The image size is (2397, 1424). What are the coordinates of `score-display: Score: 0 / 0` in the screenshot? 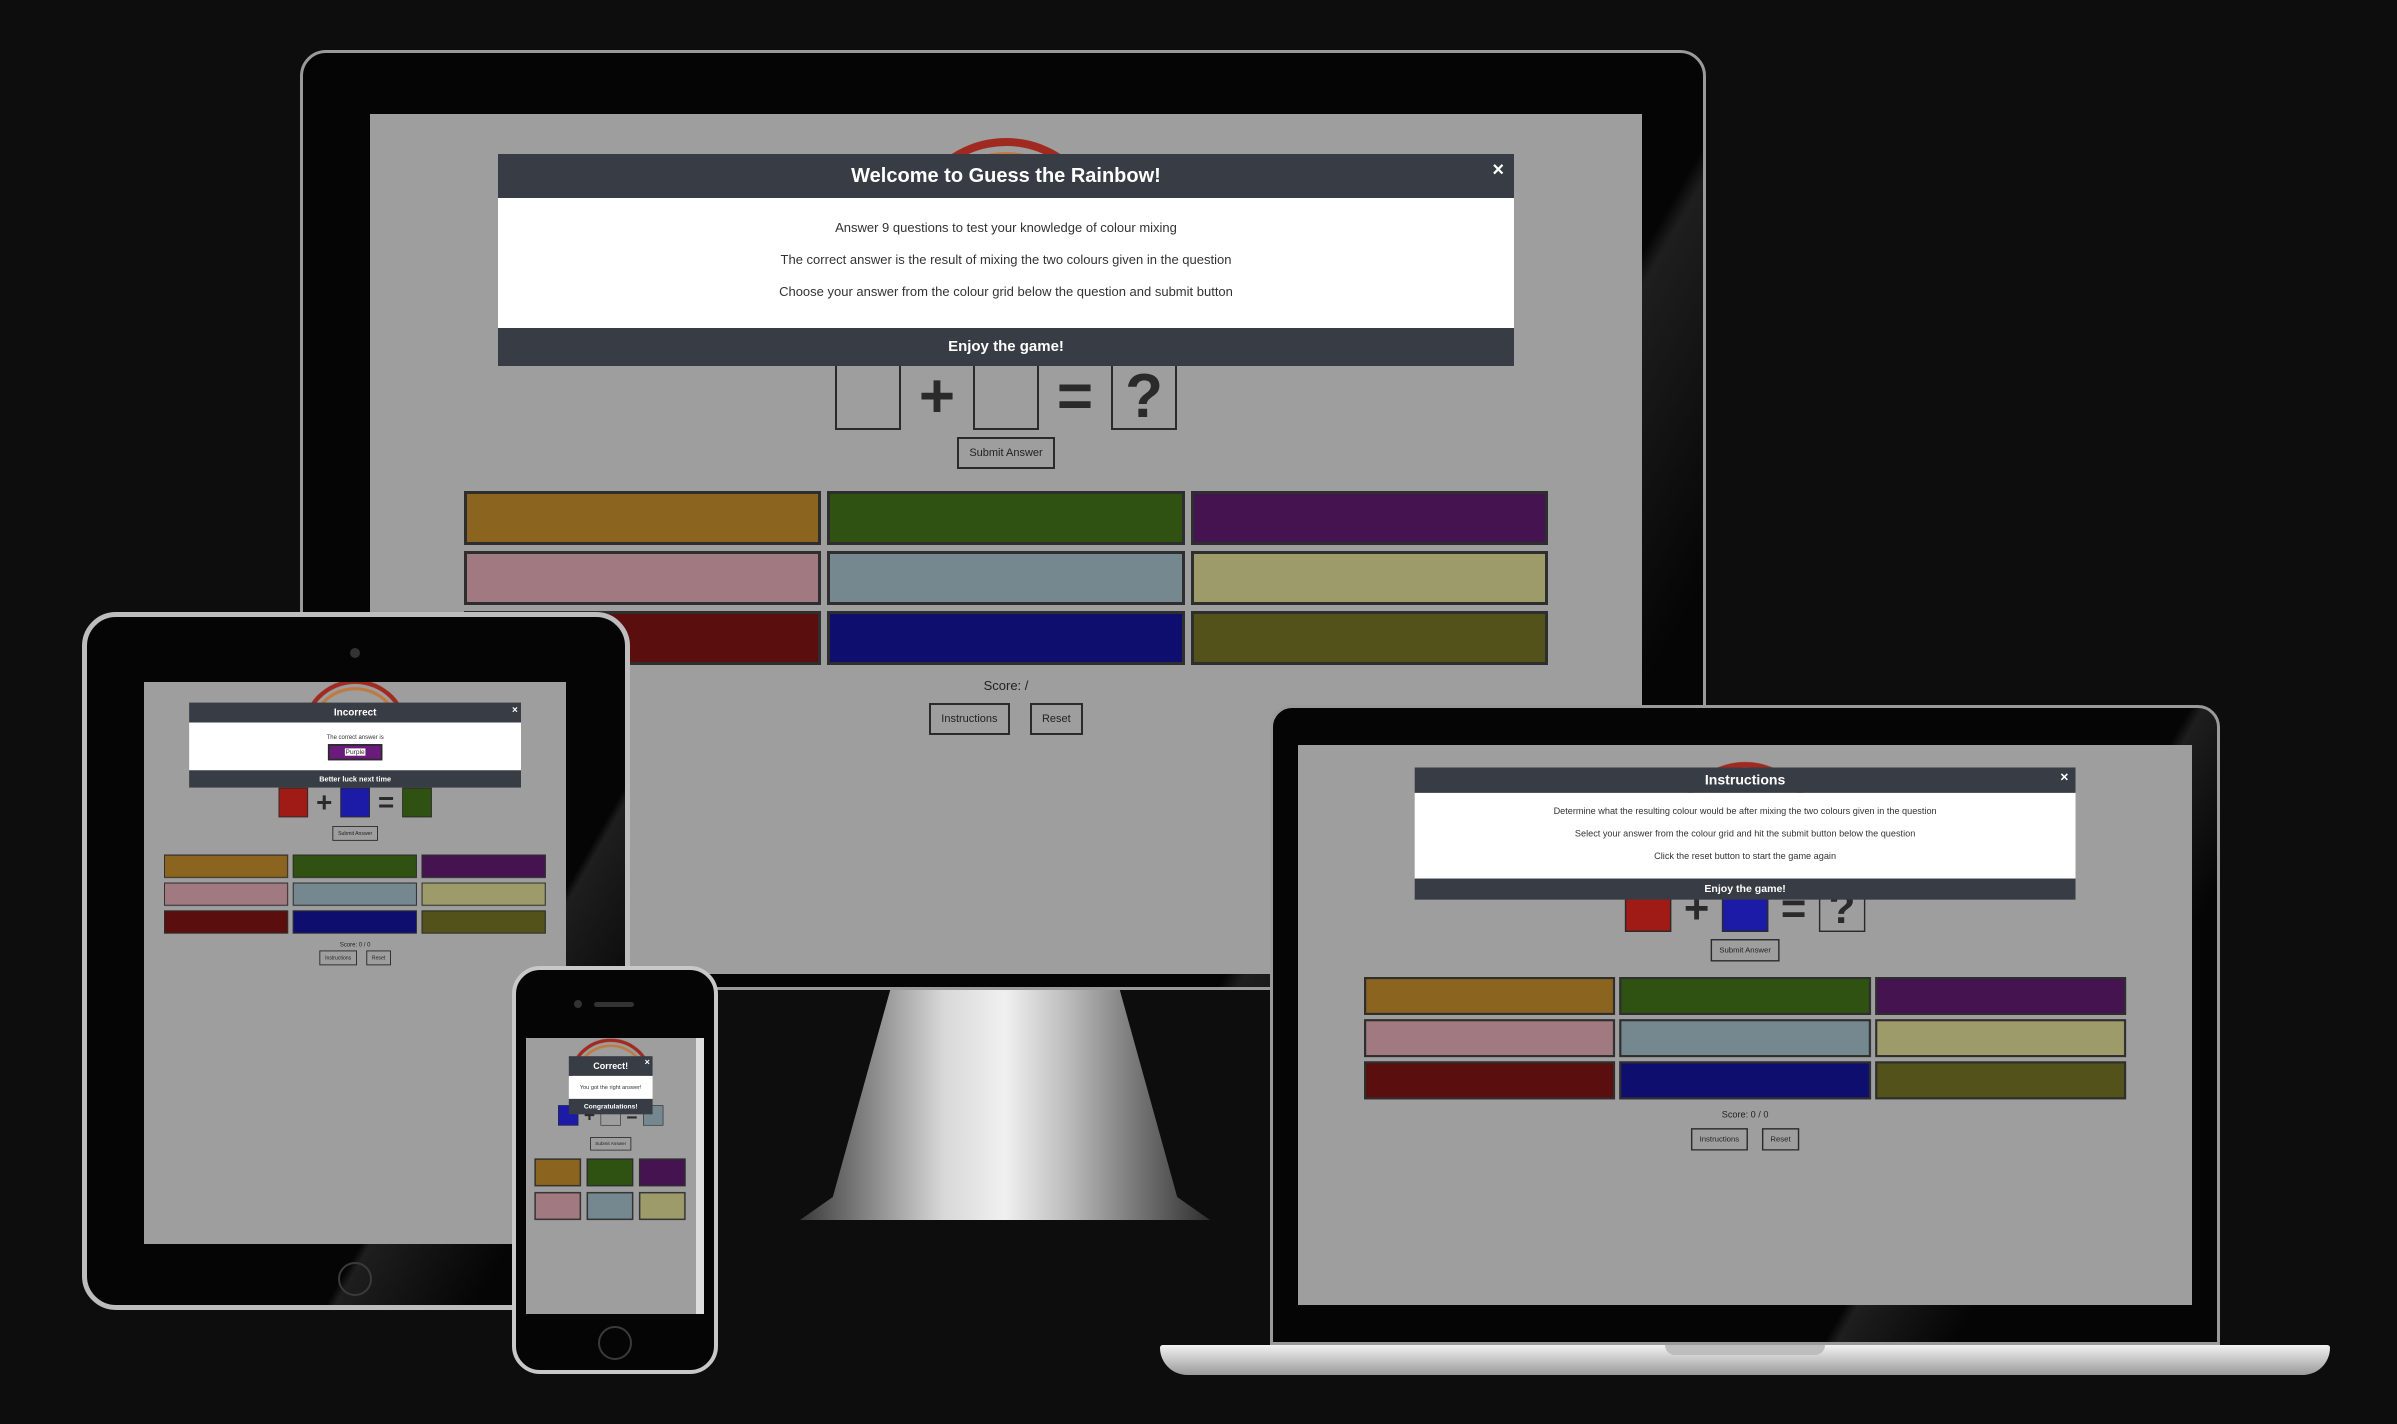 It's located at (355, 944).